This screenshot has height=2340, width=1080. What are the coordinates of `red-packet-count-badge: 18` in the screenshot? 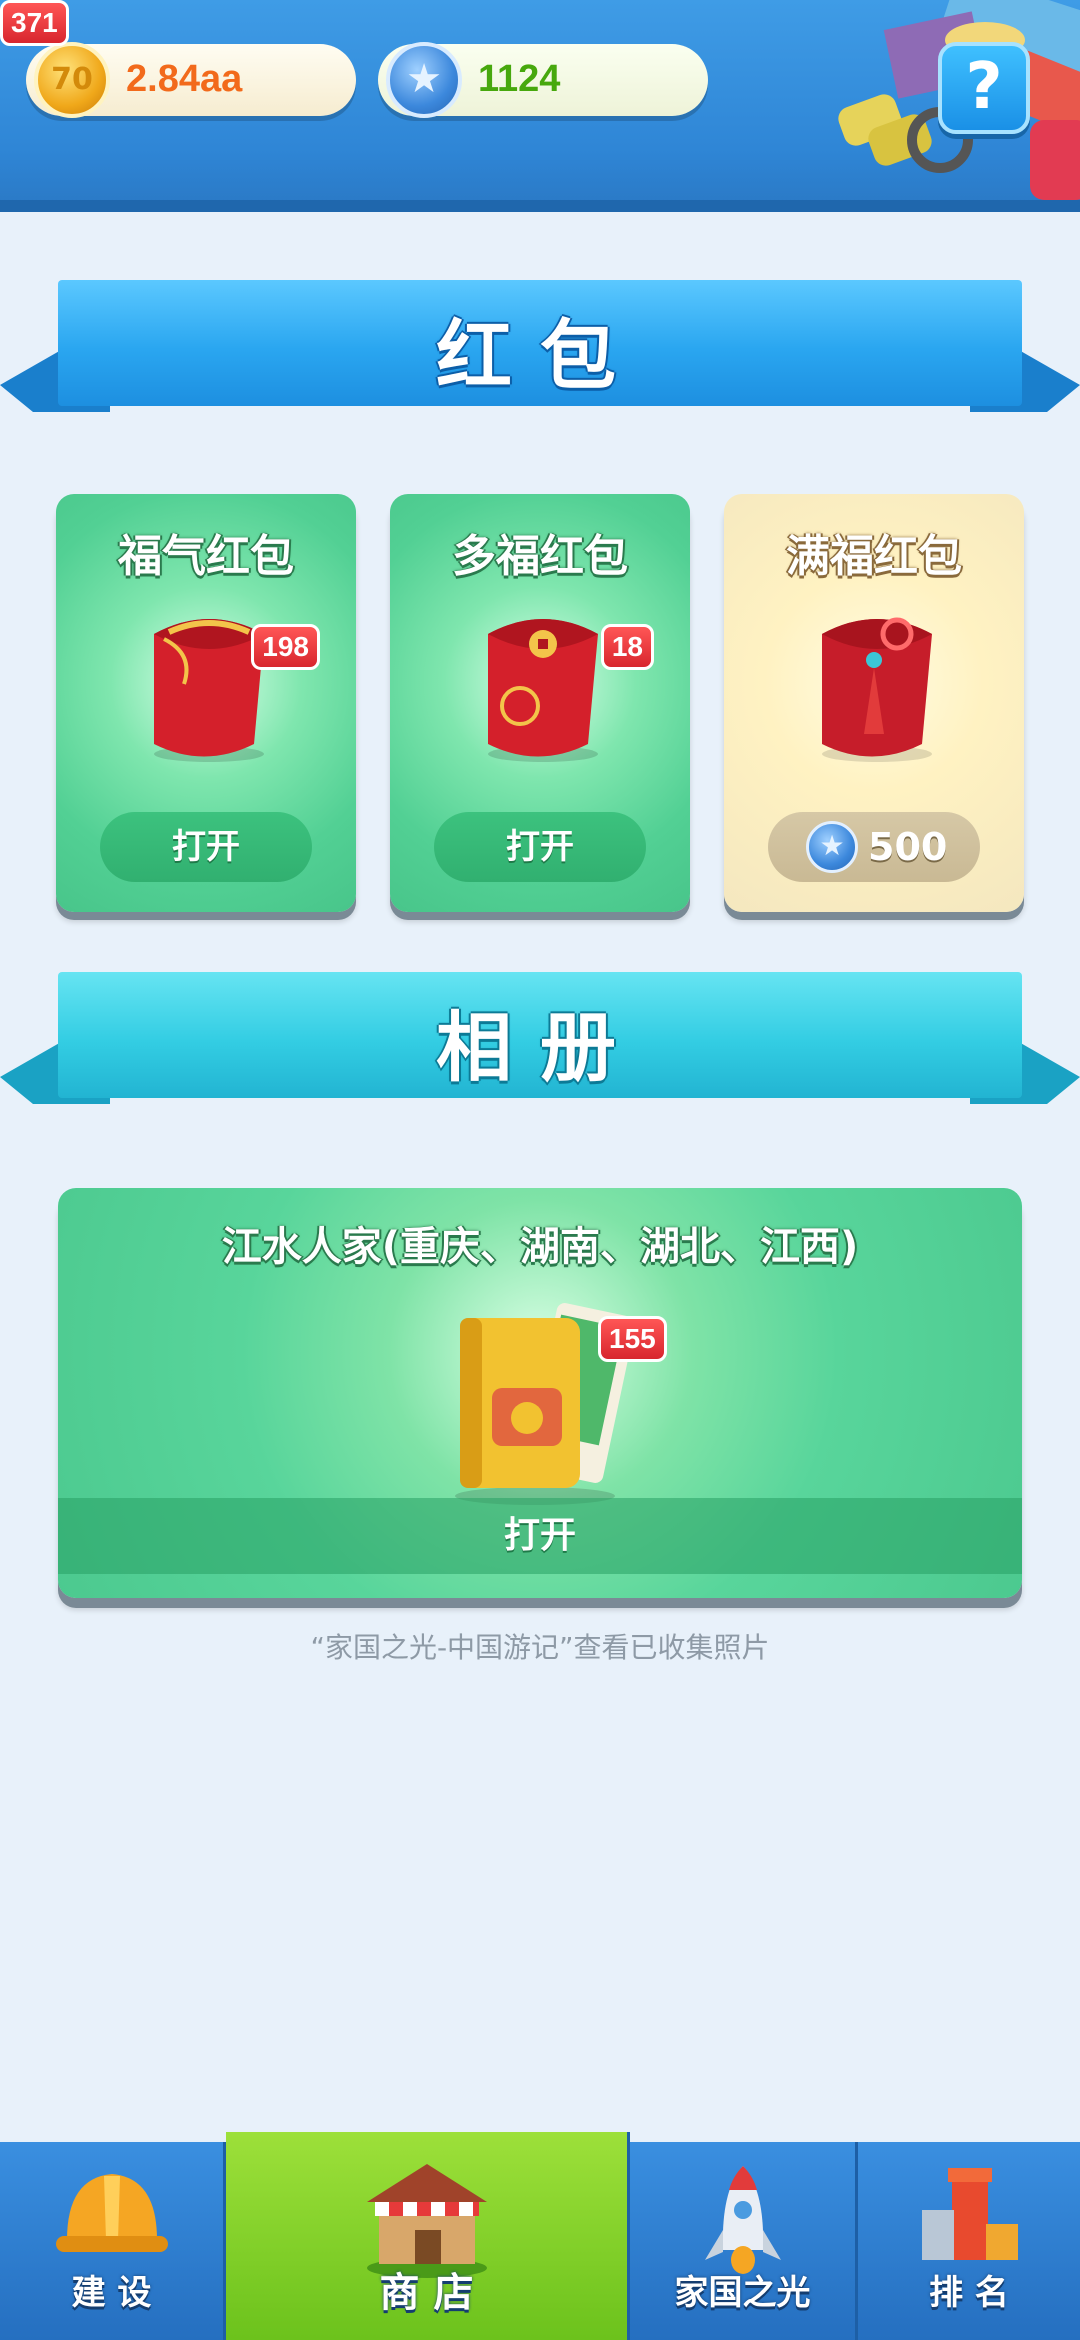 It's located at (627, 647).